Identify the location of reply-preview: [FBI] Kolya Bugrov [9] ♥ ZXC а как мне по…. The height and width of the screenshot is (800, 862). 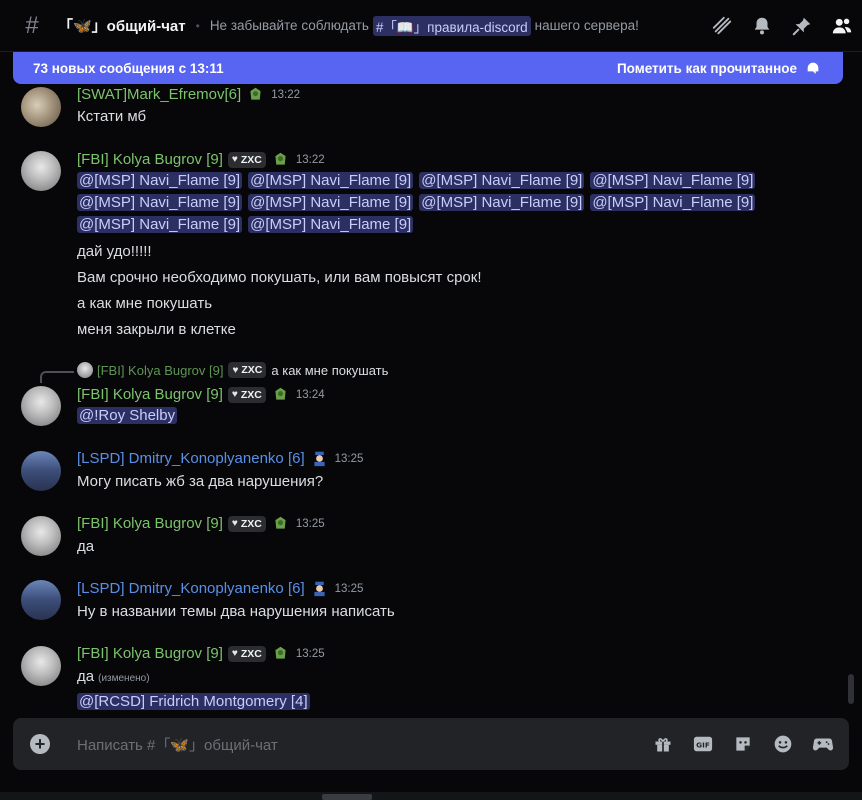
(232, 370).